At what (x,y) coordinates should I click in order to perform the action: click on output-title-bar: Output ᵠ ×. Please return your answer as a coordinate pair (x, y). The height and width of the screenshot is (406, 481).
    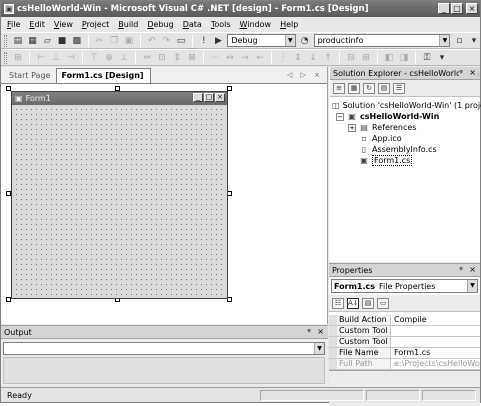
    Looking at the image, I should click on (164, 332).